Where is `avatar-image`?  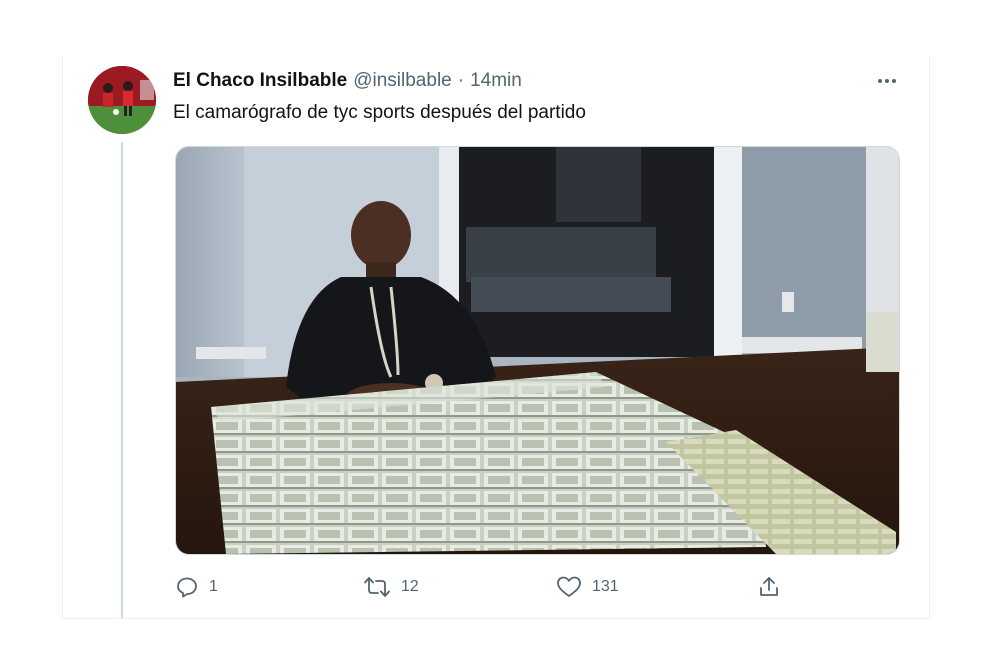 avatar-image is located at coordinates (122, 100).